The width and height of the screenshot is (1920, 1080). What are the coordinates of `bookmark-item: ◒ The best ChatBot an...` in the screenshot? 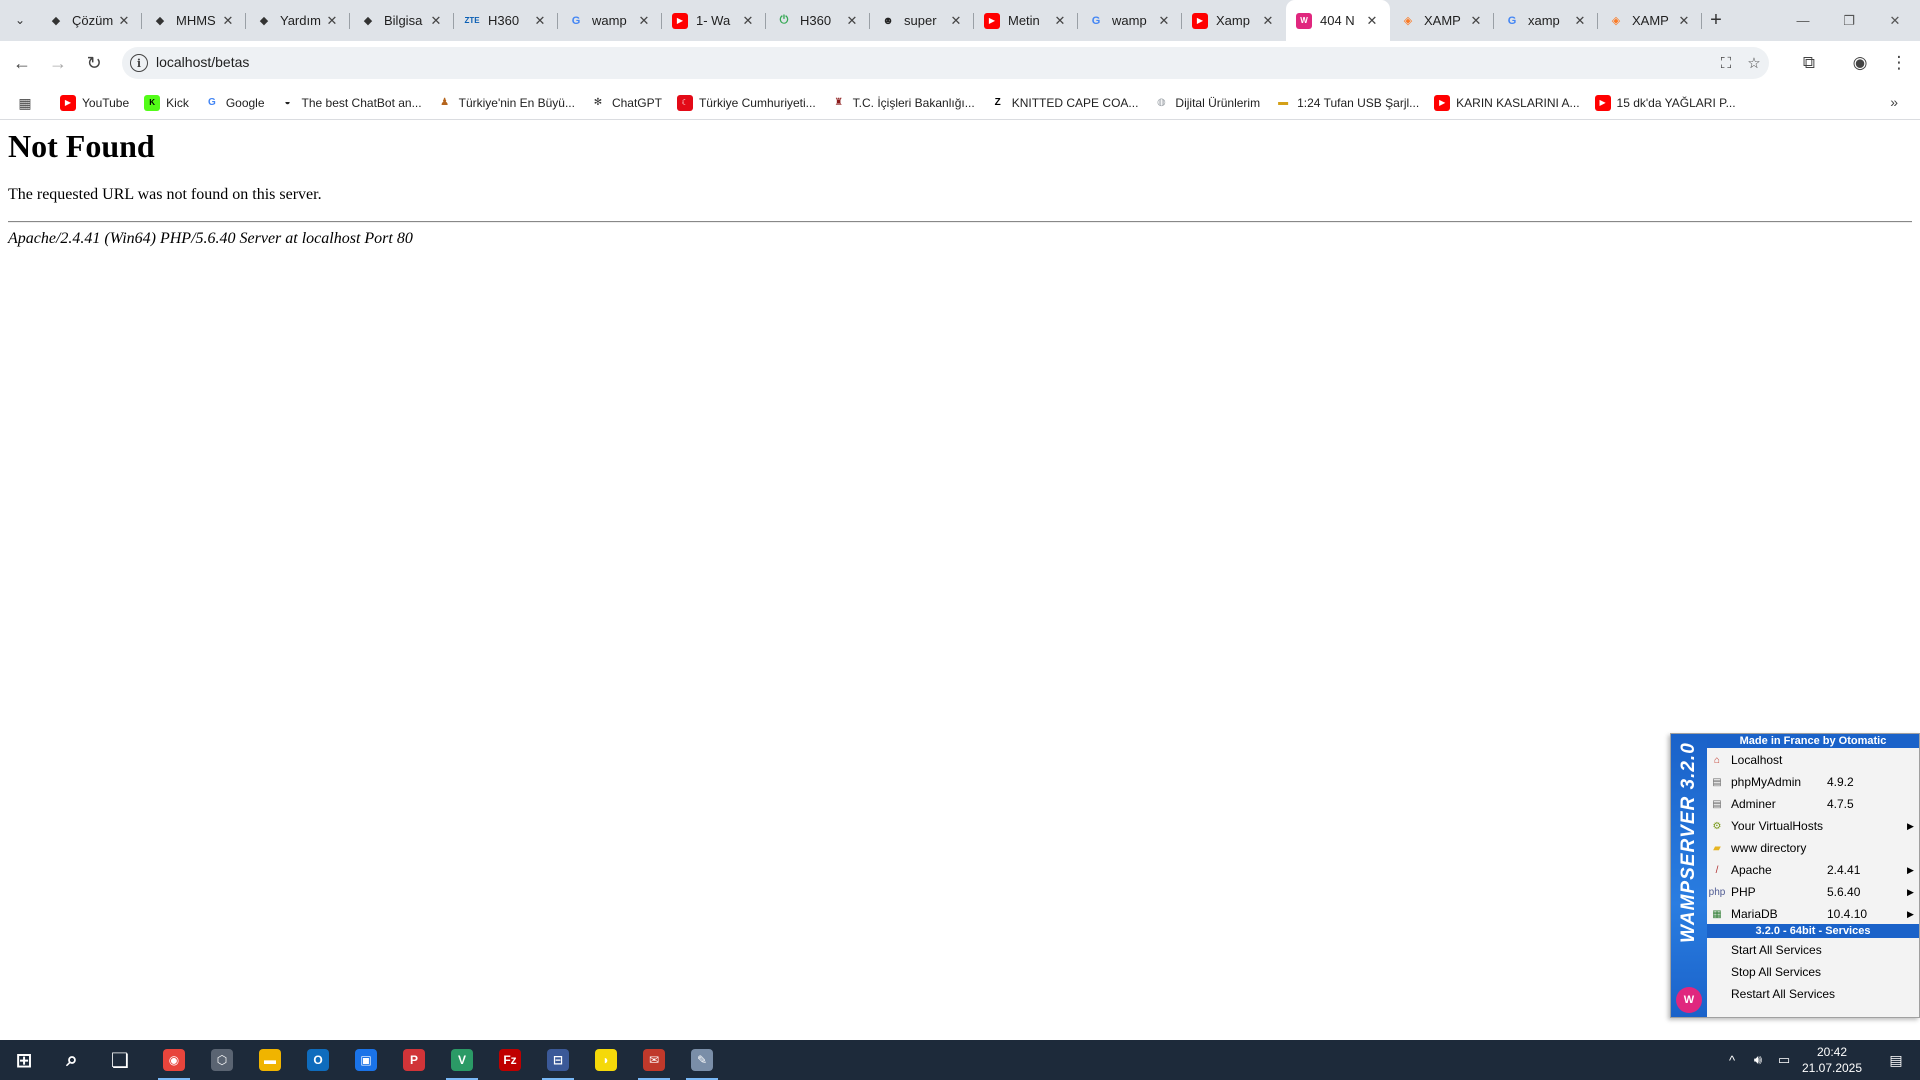 It's located at (351, 103).